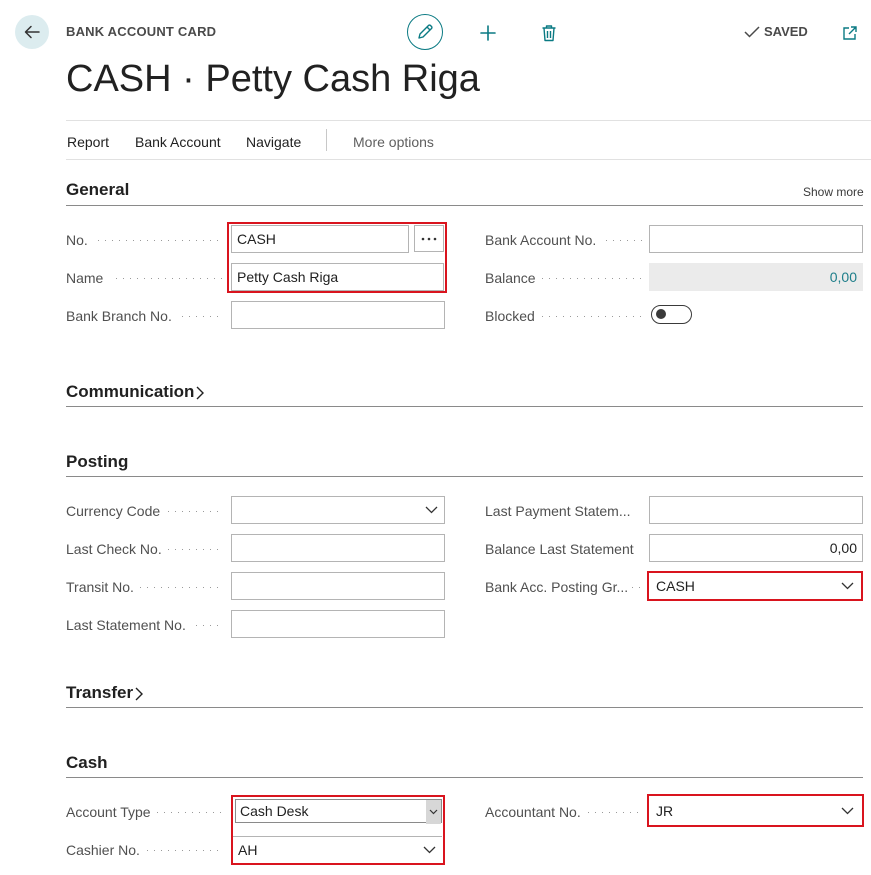 The image size is (871, 875). I want to click on saved-status: SAVED, so click(776, 31).